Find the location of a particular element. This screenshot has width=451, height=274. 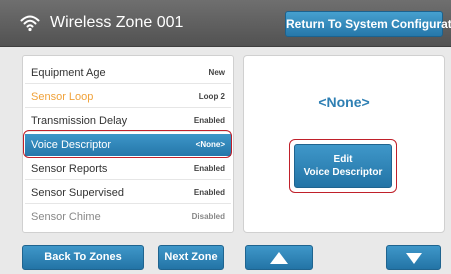

list-item-sensor-supervised: Sensor Supervised Enabled is located at coordinates (128, 193).